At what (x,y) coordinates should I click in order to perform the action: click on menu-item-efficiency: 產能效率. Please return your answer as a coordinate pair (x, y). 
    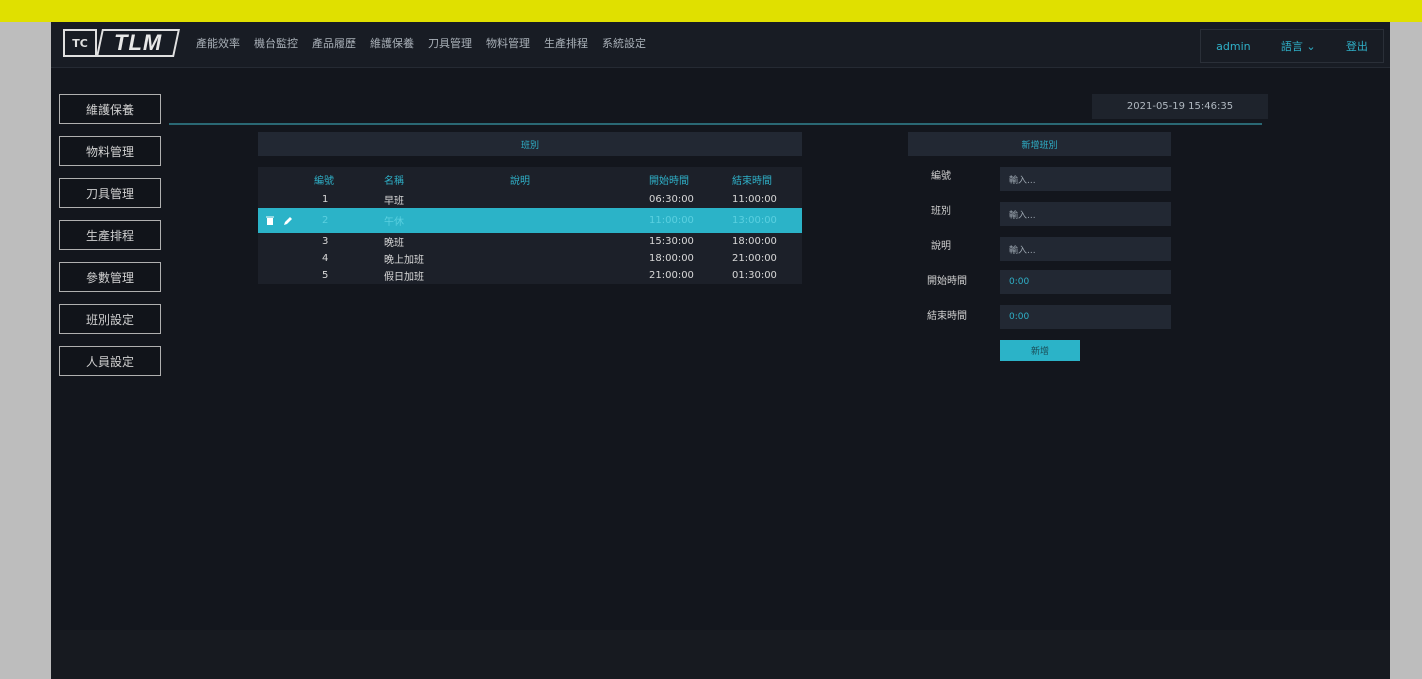
    Looking at the image, I should click on (218, 43).